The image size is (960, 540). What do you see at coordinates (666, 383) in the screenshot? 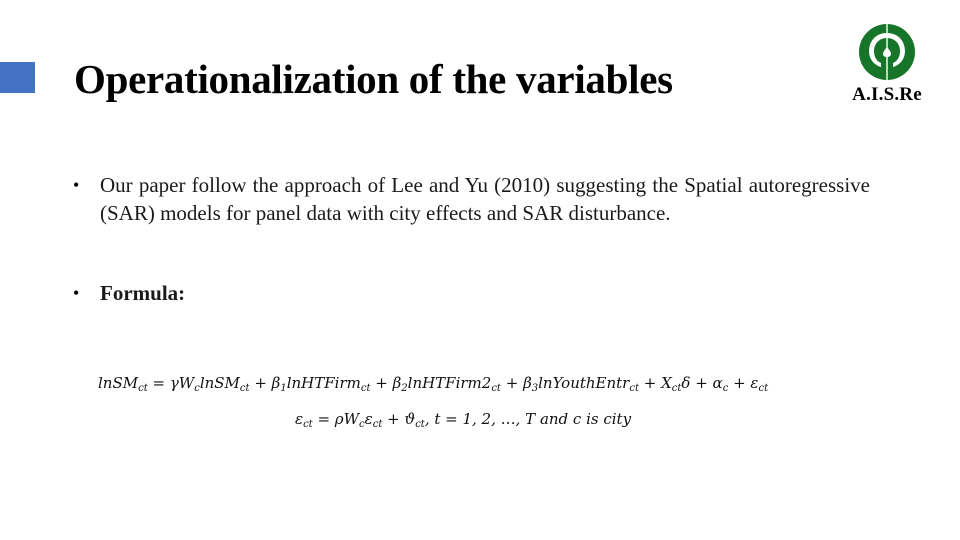
I see `formula-term: X` at bounding box center [666, 383].